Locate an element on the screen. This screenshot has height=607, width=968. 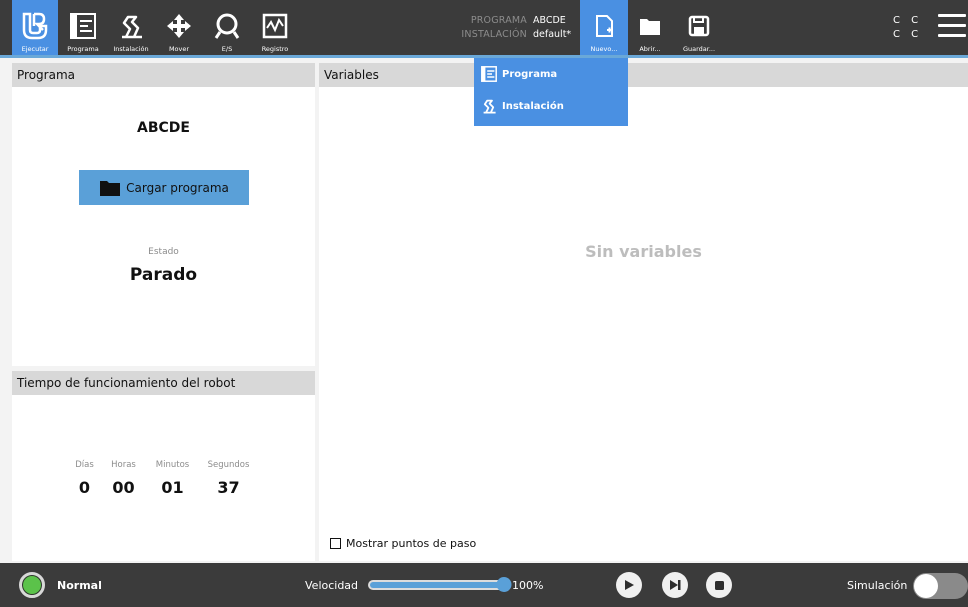
minutes-label: Minutos is located at coordinates (172, 465).